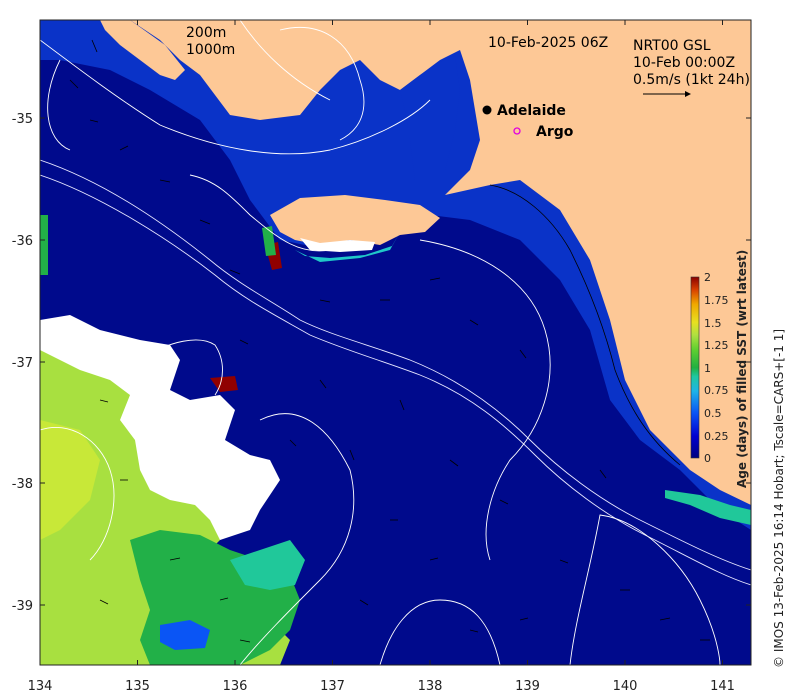 This screenshot has width=792, height=700. What do you see at coordinates (487, 110) in the screenshot?
I see `adelaide-marker-icon` at bounding box center [487, 110].